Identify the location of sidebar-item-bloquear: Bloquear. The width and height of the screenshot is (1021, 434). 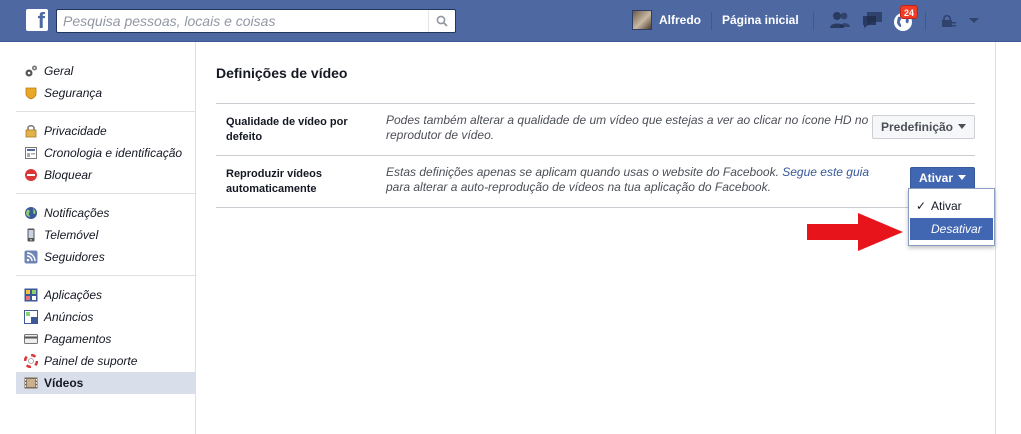
(106, 175).